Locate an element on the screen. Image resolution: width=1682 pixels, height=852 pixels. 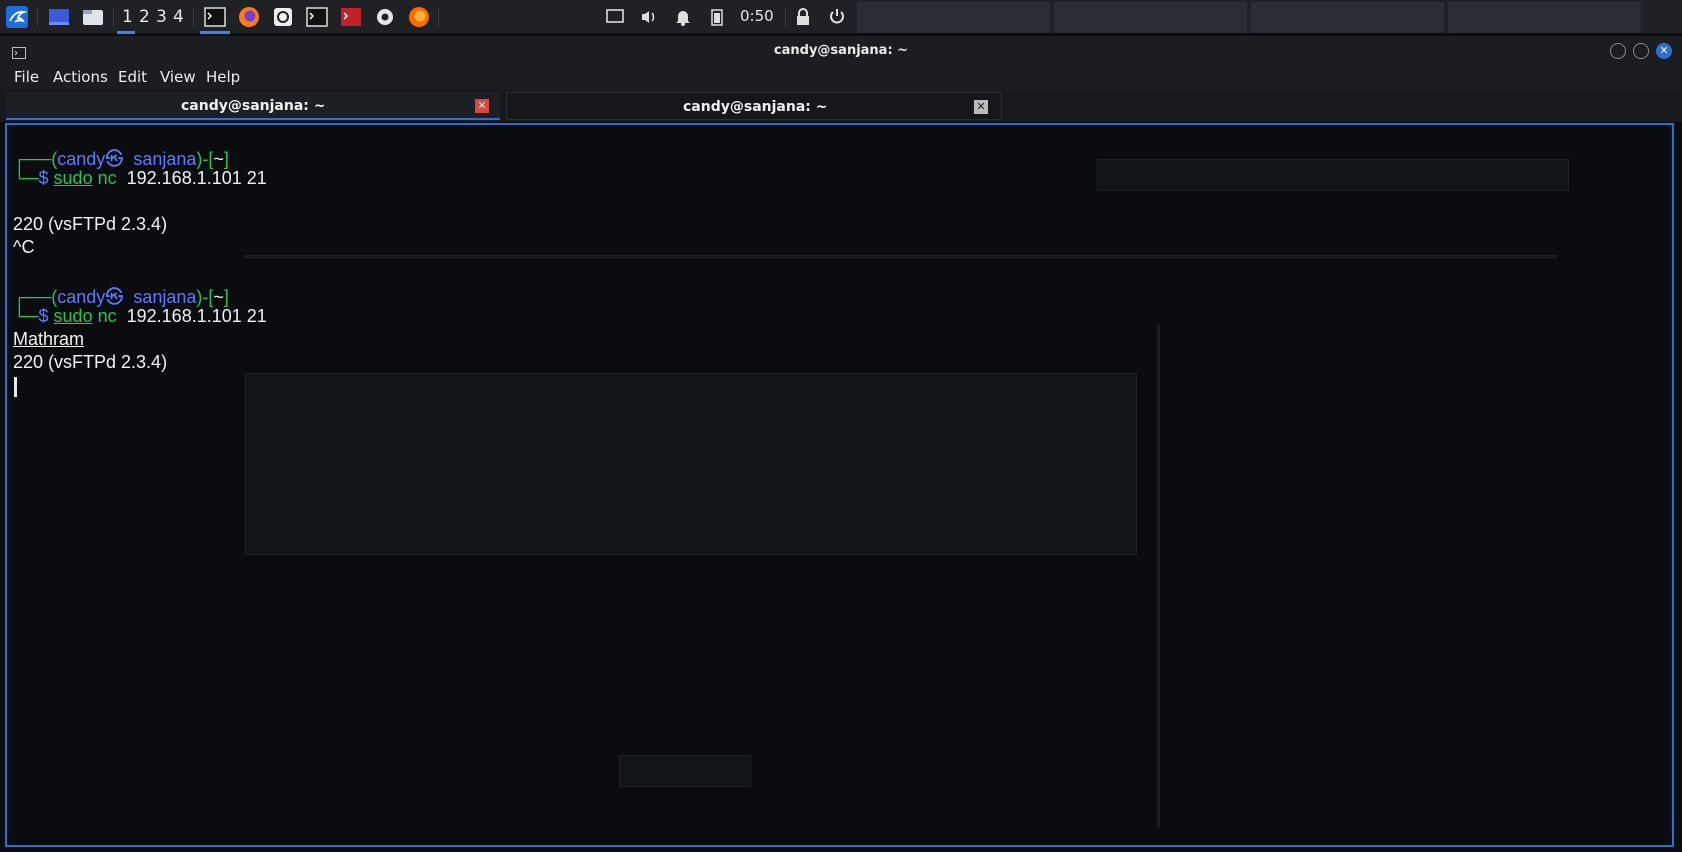
top-panel: 1 2 3 4 0:50 is located at coordinates (841, 17).